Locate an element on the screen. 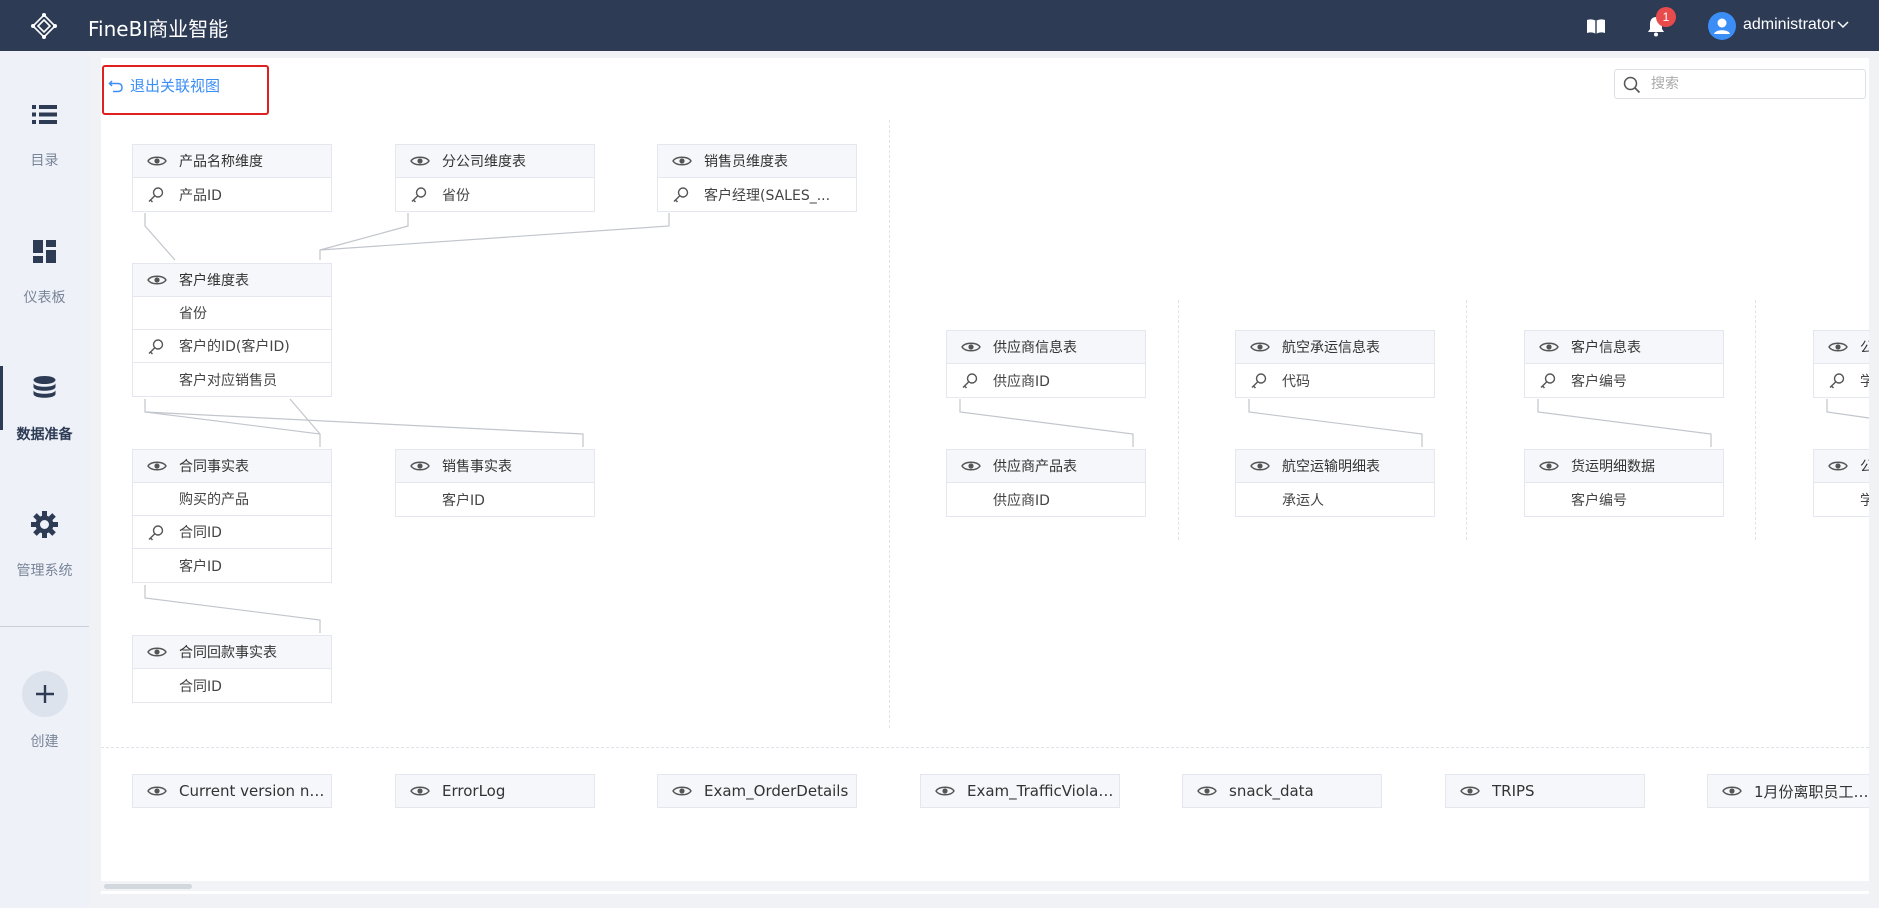  table-field: 代码 is located at coordinates (1335, 380).